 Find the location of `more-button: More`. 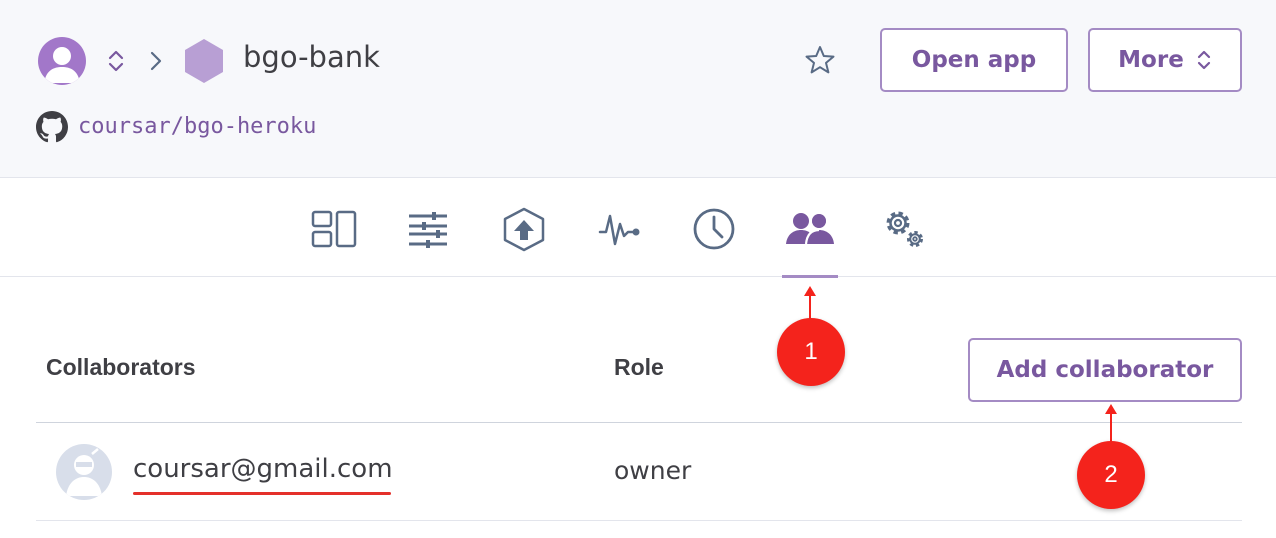

more-button: More is located at coordinates (1165, 60).